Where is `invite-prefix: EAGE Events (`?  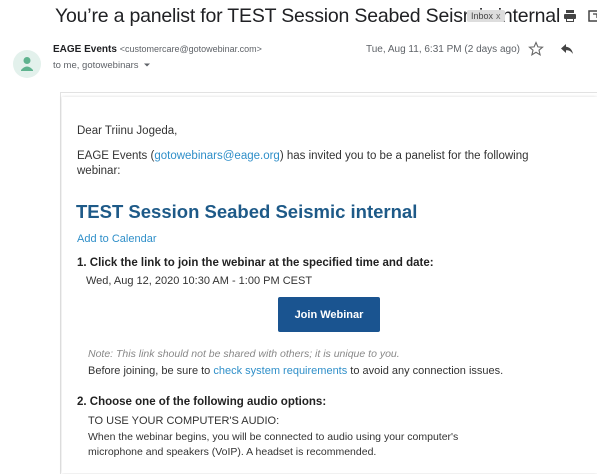 invite-prefix: EAGE Events ( is located at coordinates (116, 156).